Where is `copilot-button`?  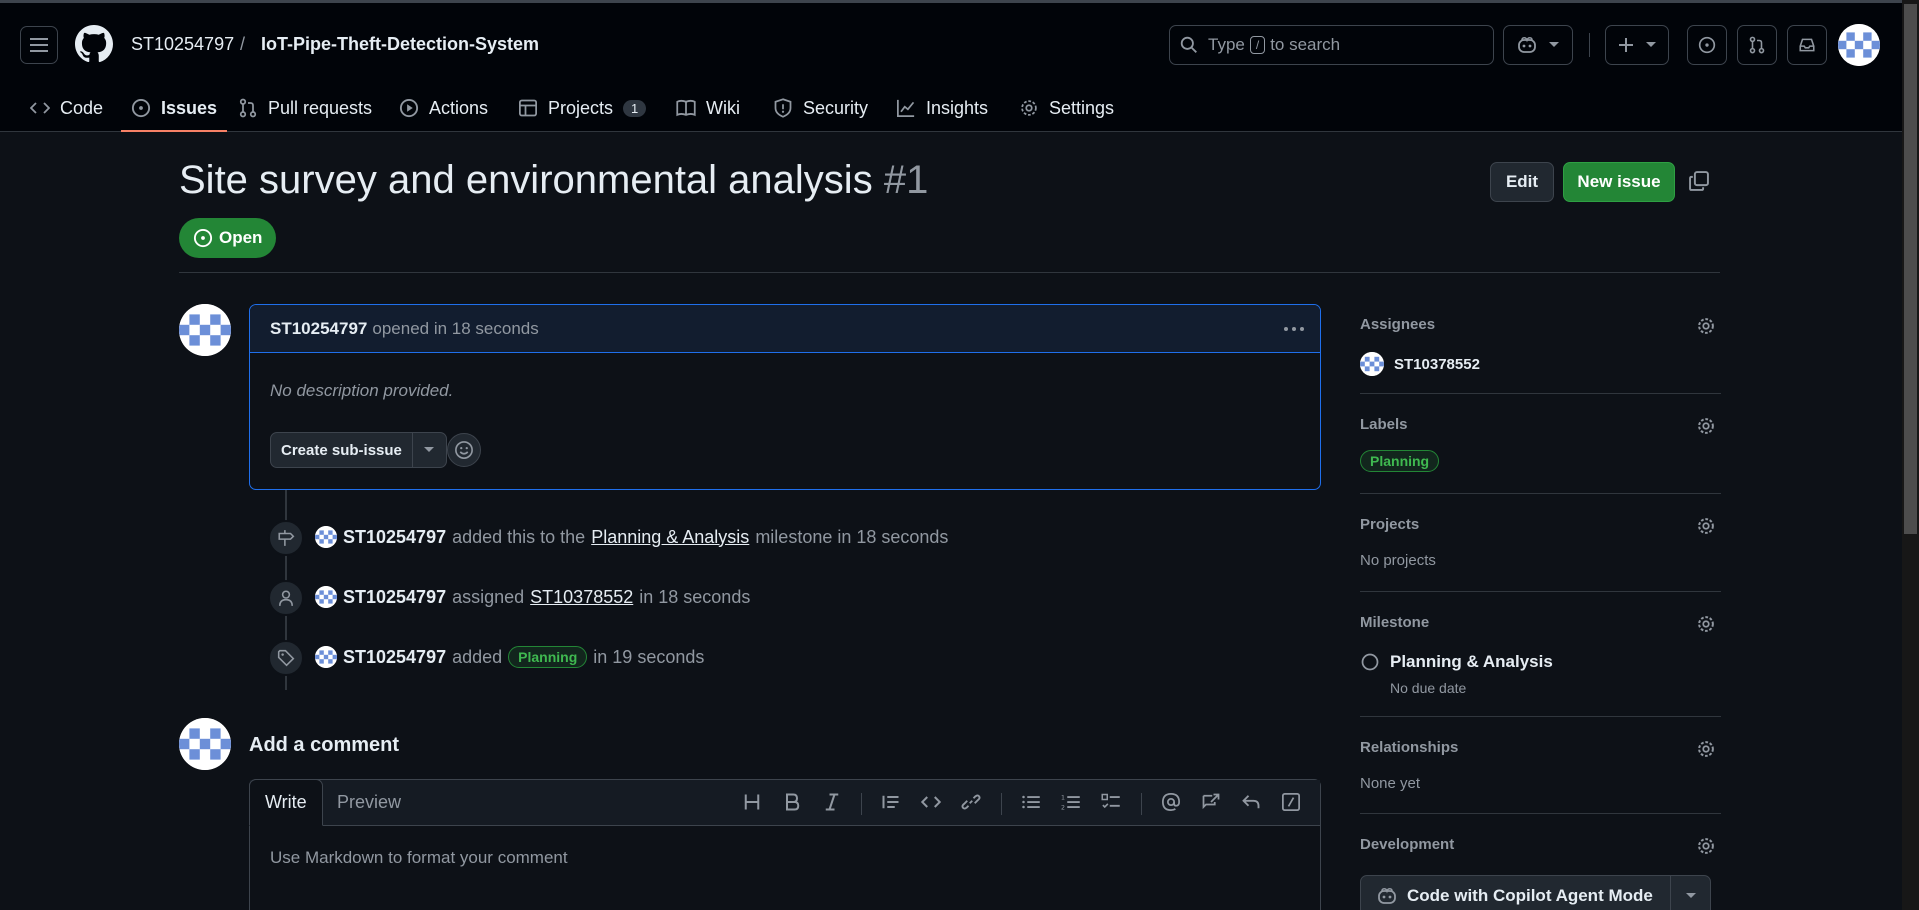
copilot-button is located at coordinates (1538, 45).